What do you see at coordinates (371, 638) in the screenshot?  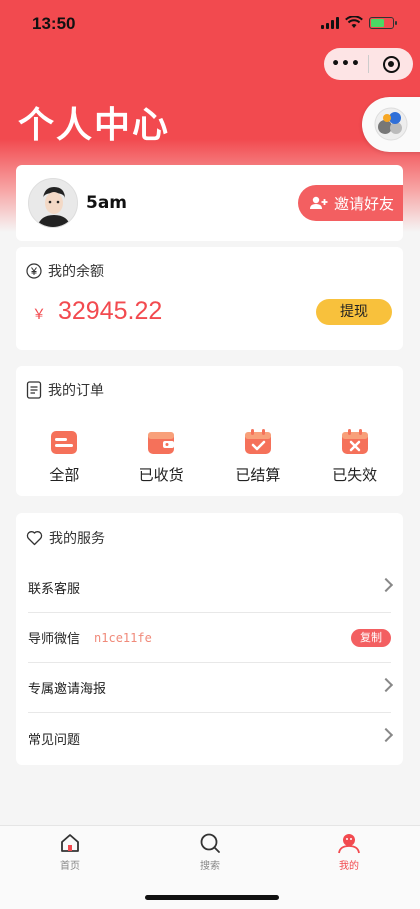 I see `copy-button: 复制` at bounding box center [371, 638].